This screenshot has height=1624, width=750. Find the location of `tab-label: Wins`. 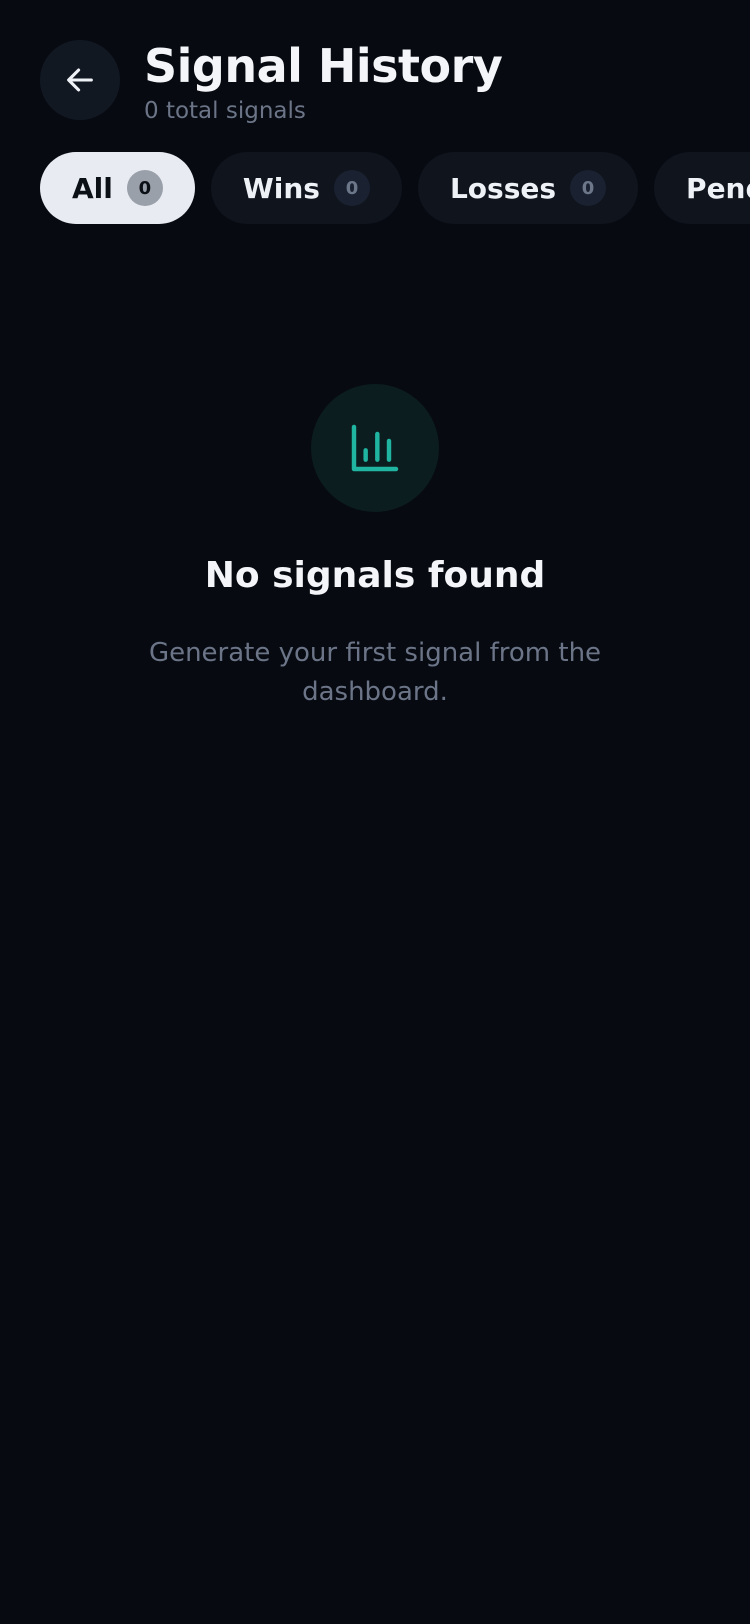

tab-label: Wins is located at coordinates (281, 188).